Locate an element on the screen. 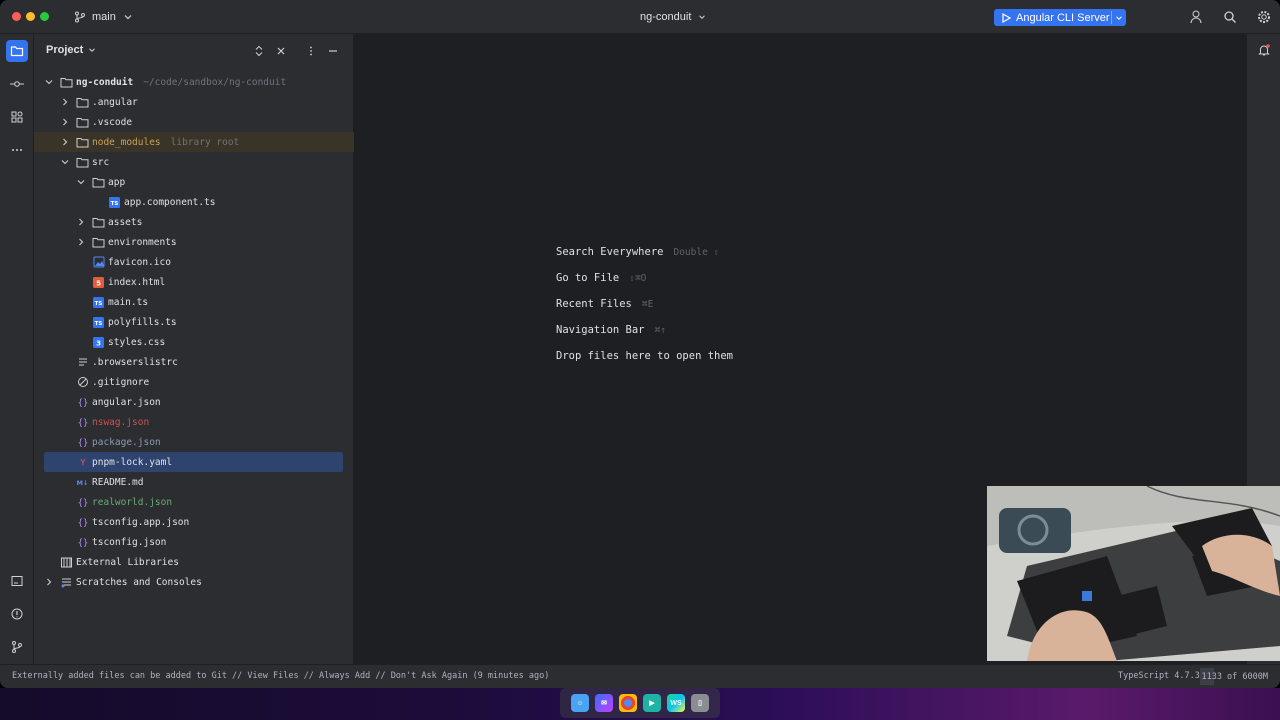 The width and height of the screenshot is (1280, 720). tree-item: .vscode is located at coordinates (194, 122).